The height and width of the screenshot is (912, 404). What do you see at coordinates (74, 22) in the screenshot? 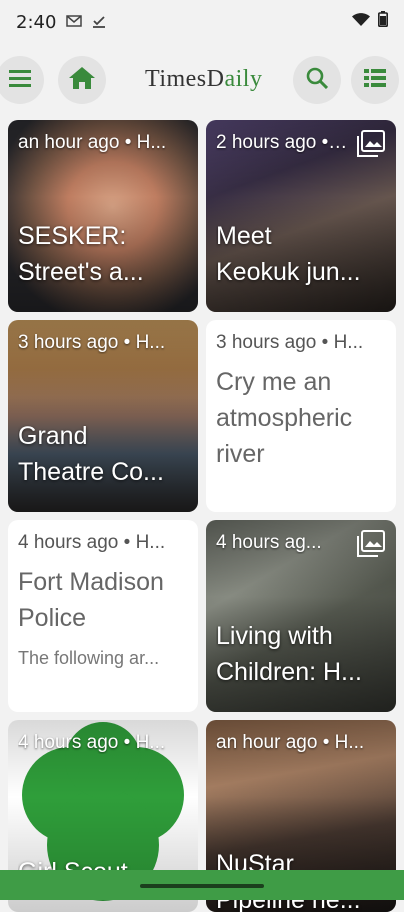
I see `gmail-icon` at bounding box center [74, 22].